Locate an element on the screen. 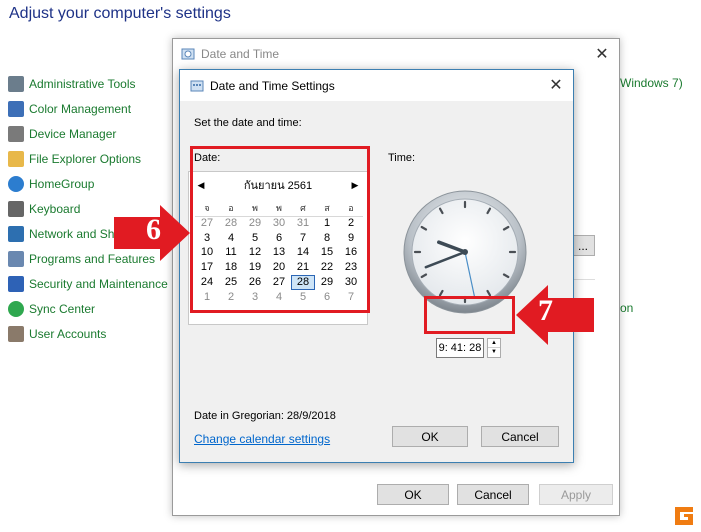  date-highlight-box is located at coordinates (280, 229).